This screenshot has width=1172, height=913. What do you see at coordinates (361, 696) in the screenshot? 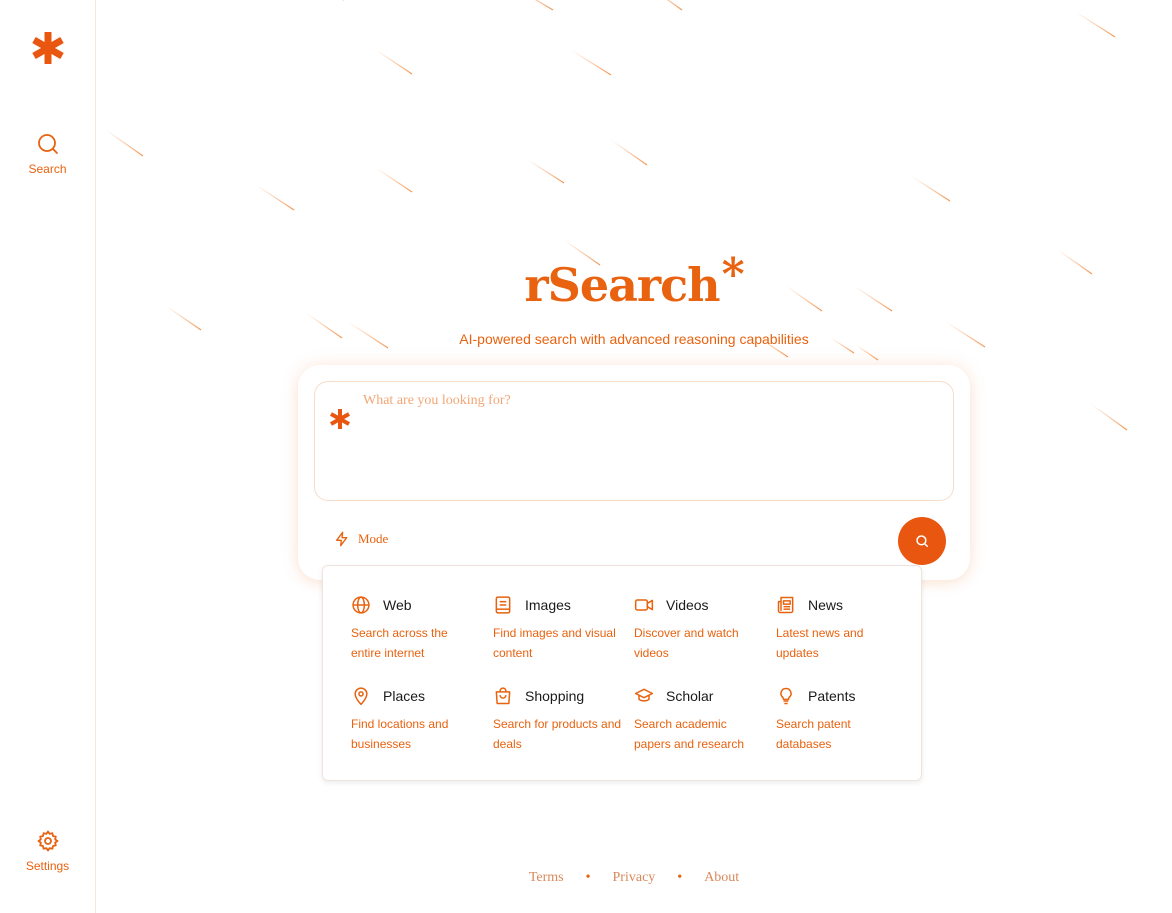
I see `map-pin-icon` at bounding box center [361, 696].